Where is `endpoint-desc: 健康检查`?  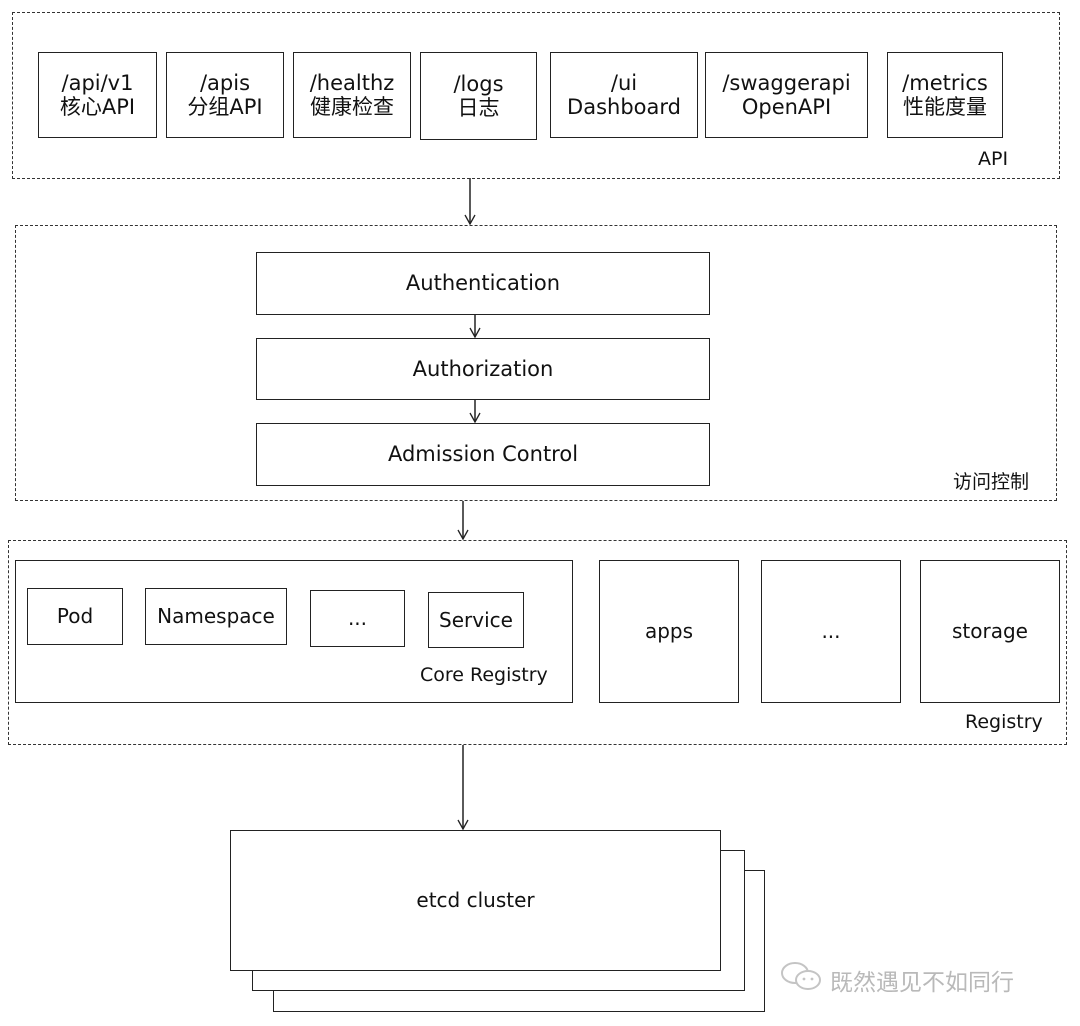
endpoint-desc: 健康检查 is located at coordinates (352, 107).